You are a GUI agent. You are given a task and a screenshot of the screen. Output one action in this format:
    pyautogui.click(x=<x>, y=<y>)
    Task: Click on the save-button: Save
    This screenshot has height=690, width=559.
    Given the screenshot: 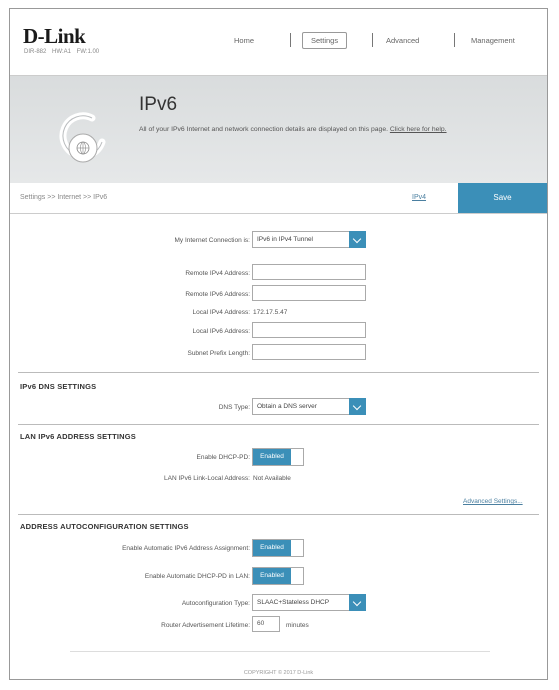 What is the action you would take?
    pyautogui.click(x=502, y=198)
    